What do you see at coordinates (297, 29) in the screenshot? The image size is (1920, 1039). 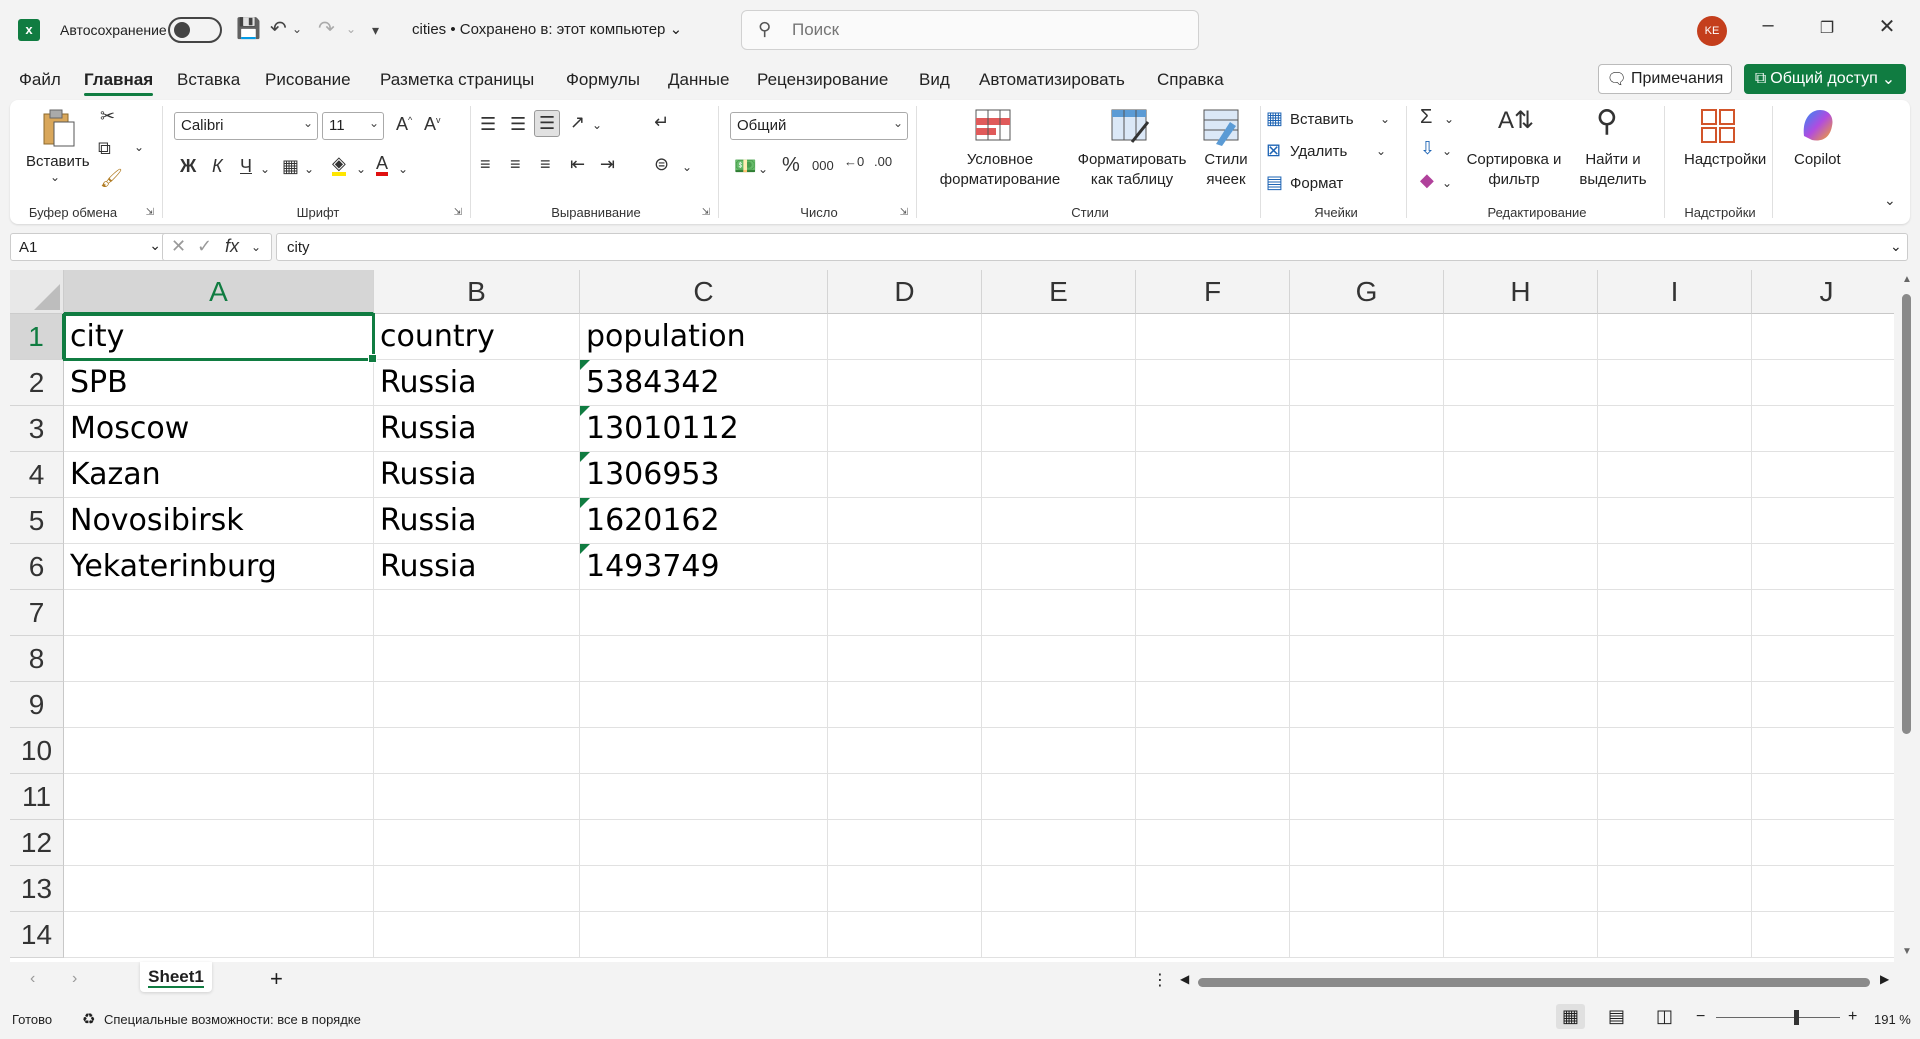 I see `undo-dropdown-icon: ⌄` at bounding box center [297, 29].